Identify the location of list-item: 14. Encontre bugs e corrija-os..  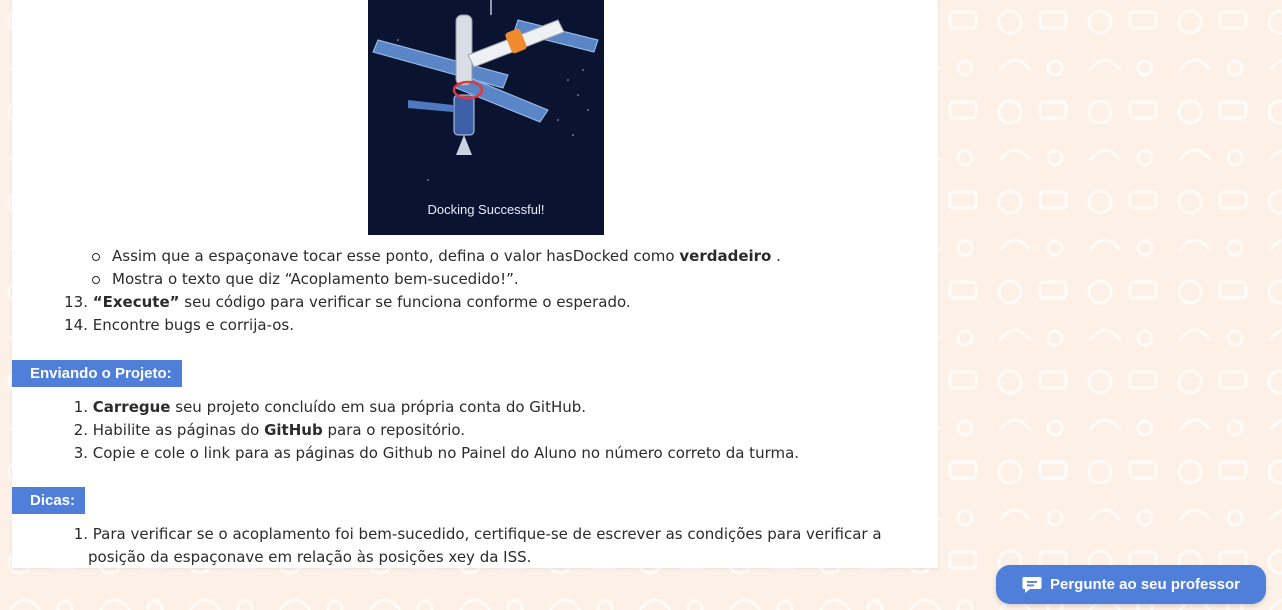
(179, 325).